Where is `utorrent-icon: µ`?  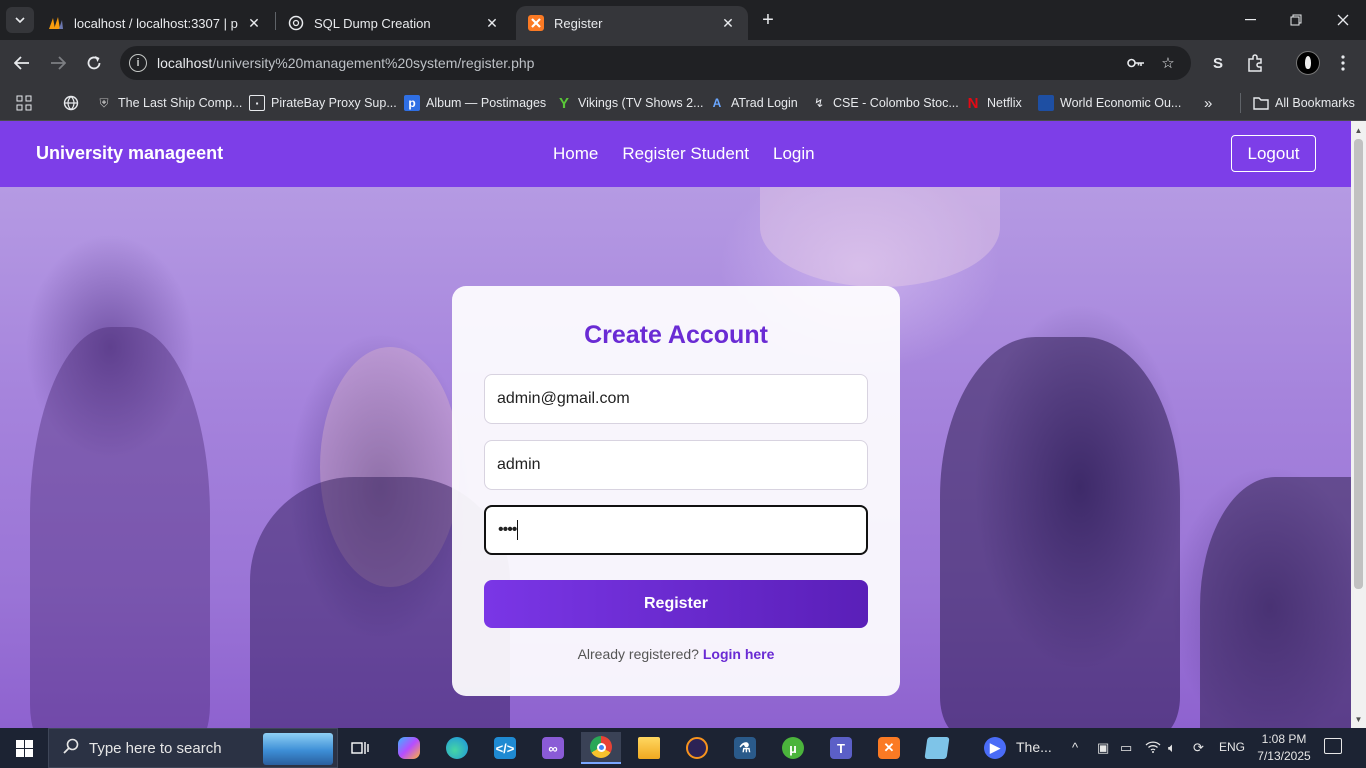
utorrent-icon: µ is located at coordinates (793, 748).